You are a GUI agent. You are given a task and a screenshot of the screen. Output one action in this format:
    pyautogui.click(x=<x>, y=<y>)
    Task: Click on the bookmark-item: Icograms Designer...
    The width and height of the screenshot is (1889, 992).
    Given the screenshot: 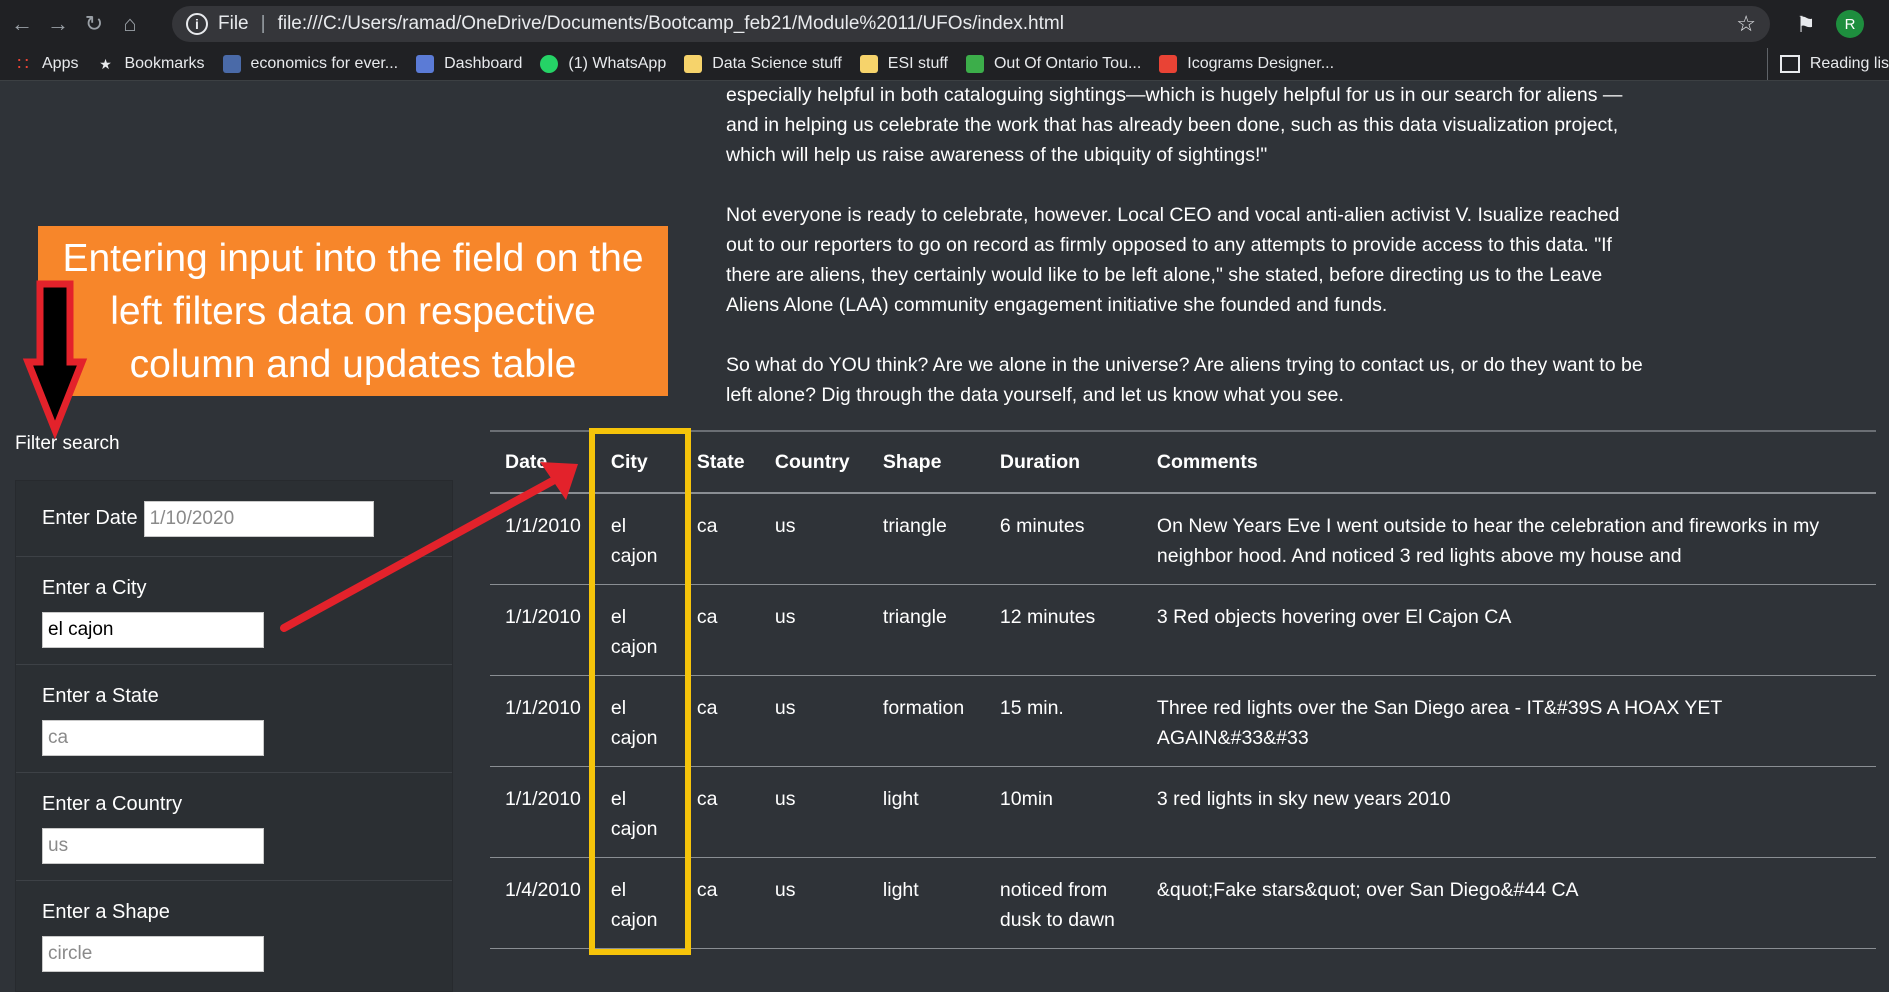 What is the action you would take?
    pyautogui.click(x=1246, y=64)
    